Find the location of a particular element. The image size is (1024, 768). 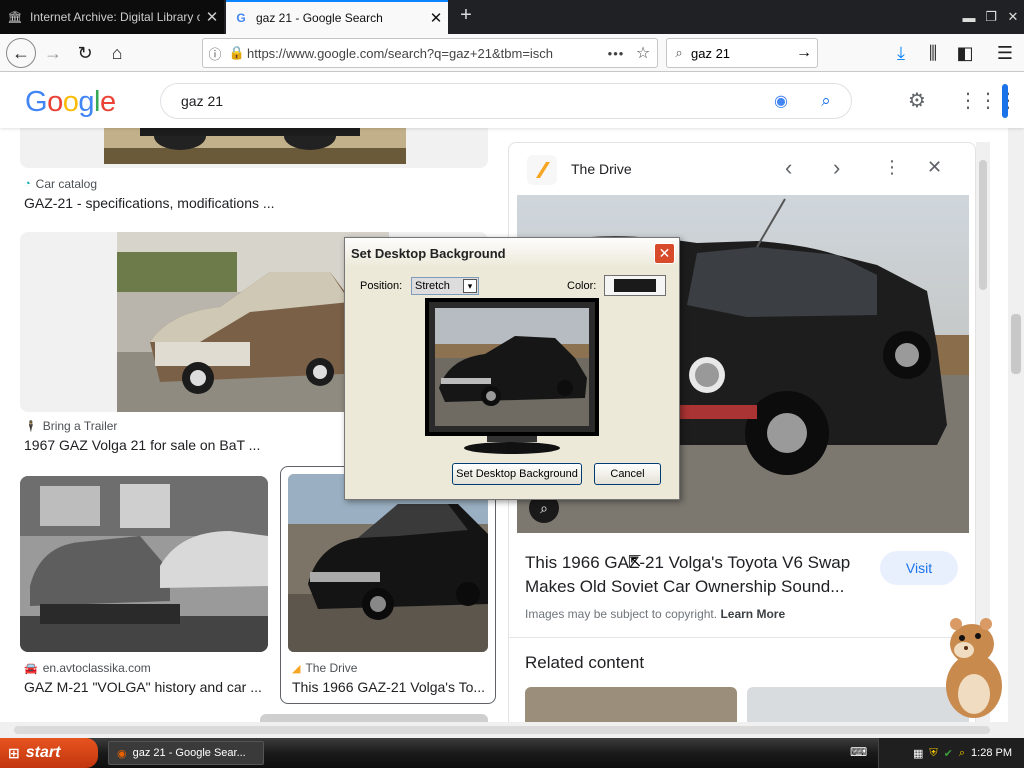

site-favicon-icon: ◔ is located at coordinates (27, 184).